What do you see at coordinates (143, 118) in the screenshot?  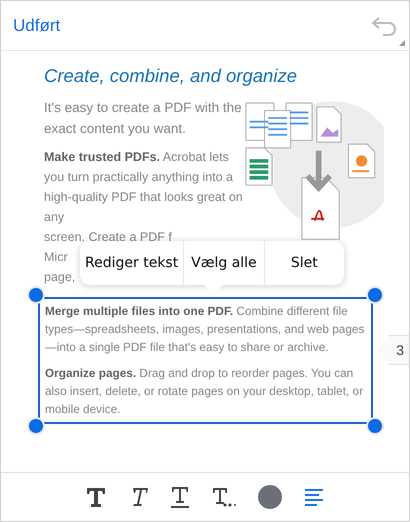 I see `intro-paragraph: It's easy to create a PDF with the exact content you want.` at bounding box center [143, 118].